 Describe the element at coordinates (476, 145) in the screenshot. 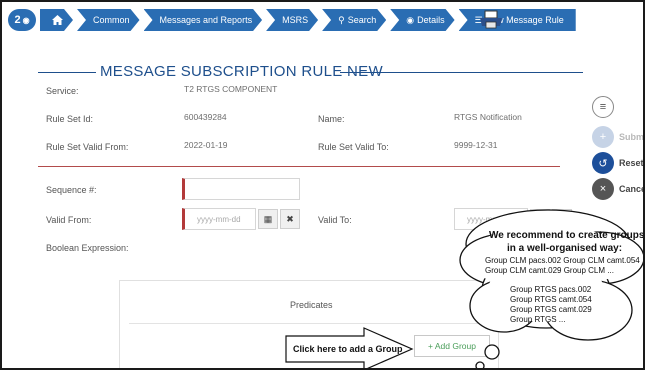

I see `valid-to-value: 9999-12-31` at that location.